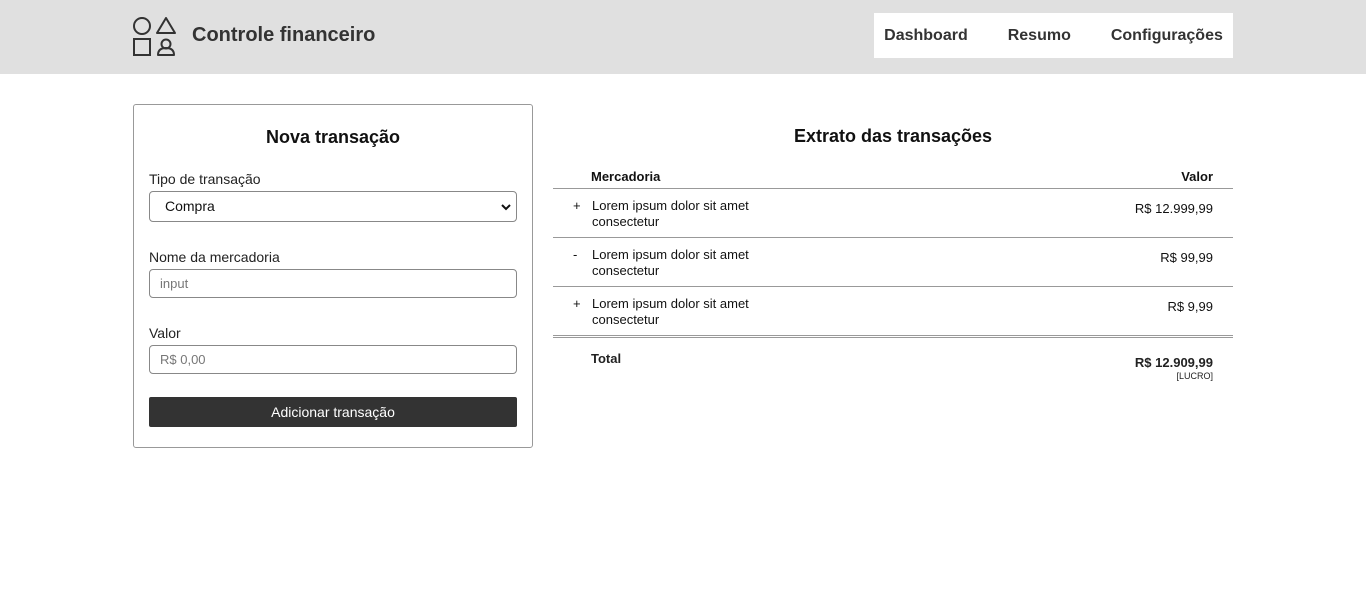 The width and height of the screenshot is (1366, 599). Describe the element at coordinates (205, 179) in the screenshot. I see `transaction-type-label: Tipo de transação` at that location.